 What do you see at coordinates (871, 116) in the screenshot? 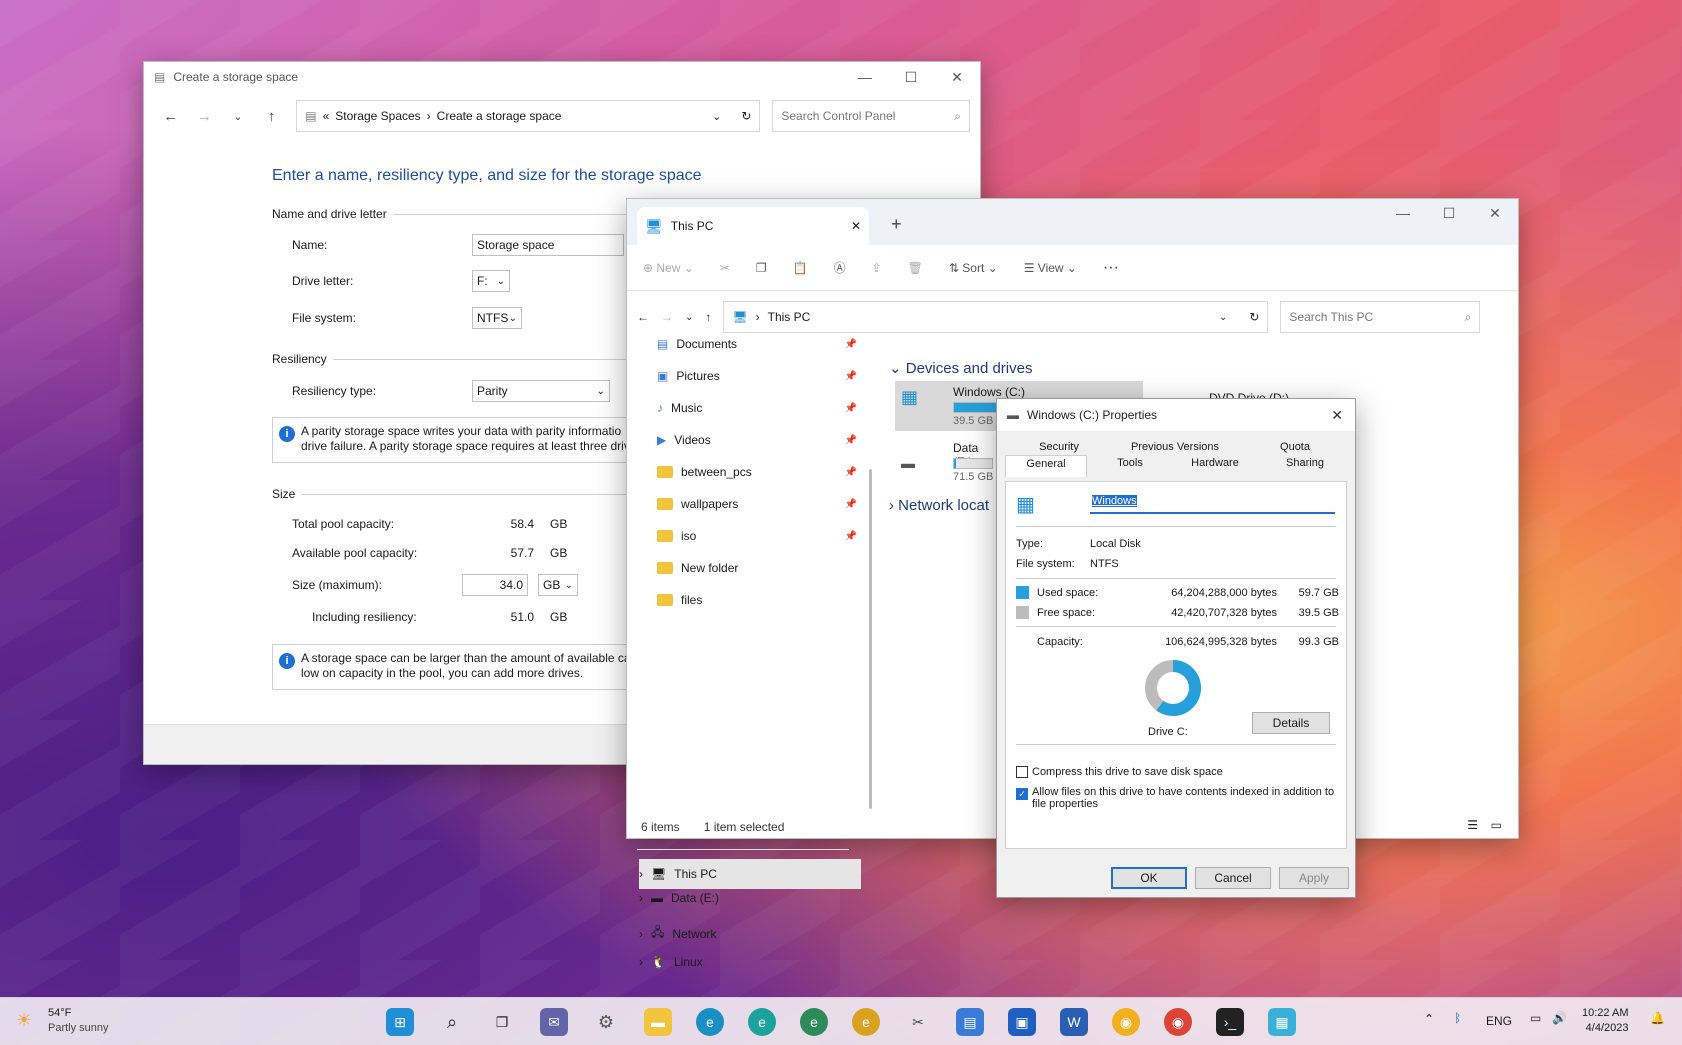
I see `cp-search-input: Search Control Panel ⌕` at bounding box center [871, 116].